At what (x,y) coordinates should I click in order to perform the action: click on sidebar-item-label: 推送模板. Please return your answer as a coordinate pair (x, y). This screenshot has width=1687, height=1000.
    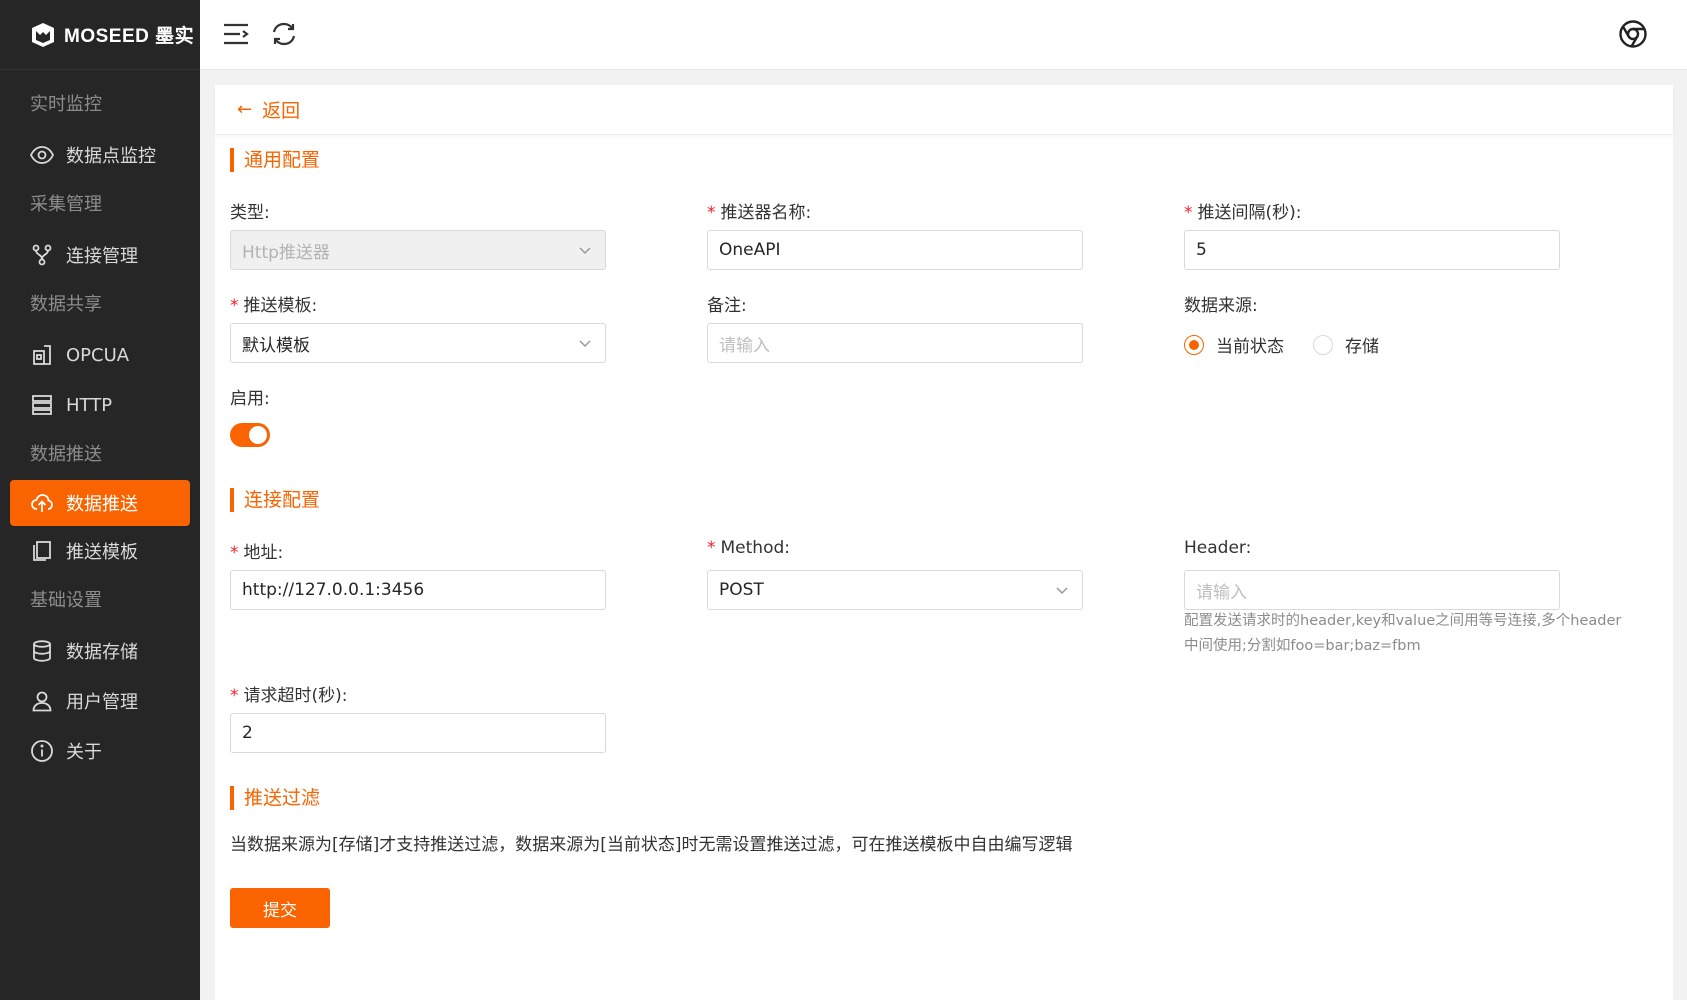
    Looking at the image, I should click on (102, 552).